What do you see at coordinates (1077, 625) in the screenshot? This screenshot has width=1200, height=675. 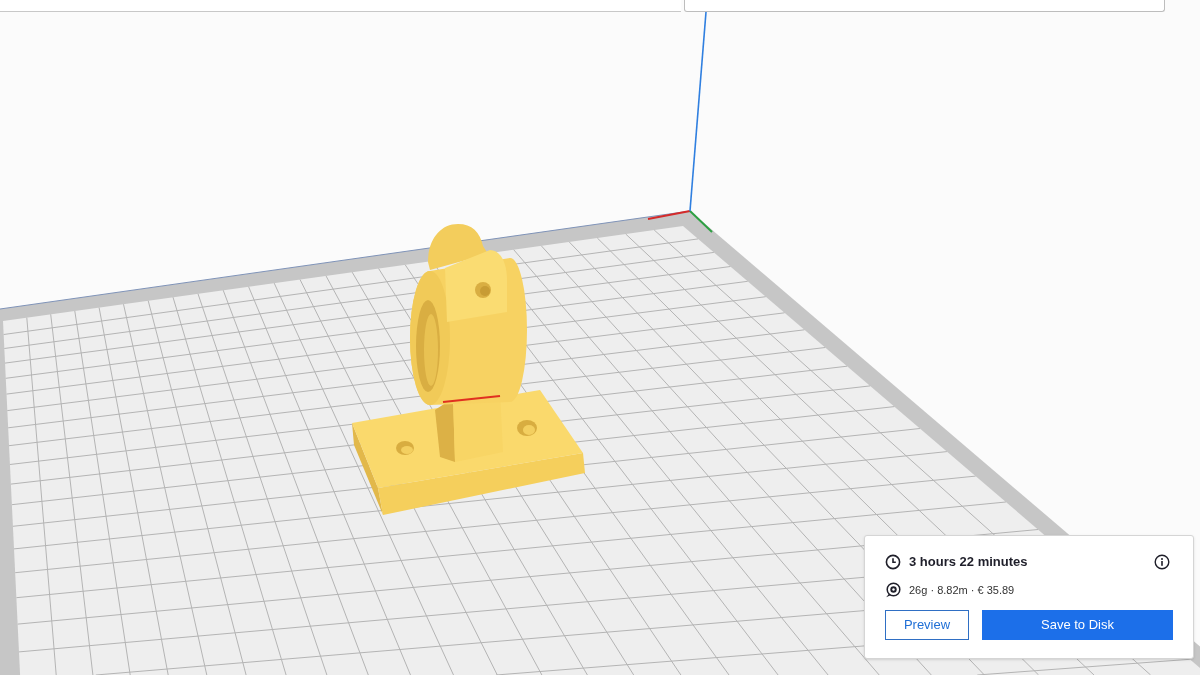 I see `save-button: Save to Disk` at bounding box center [1077, 625].